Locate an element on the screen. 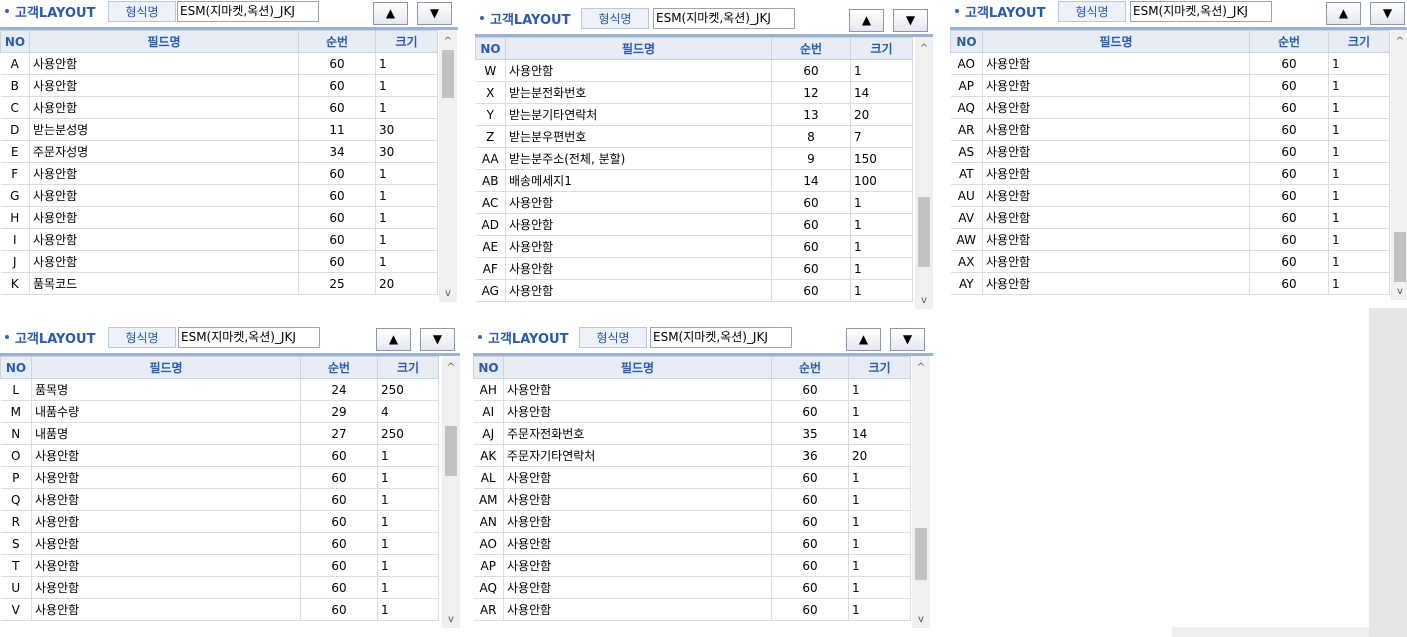 The height and width of the screenshot is (637, 1407). cell-seq: 25 is located at coordinates (337, 283).